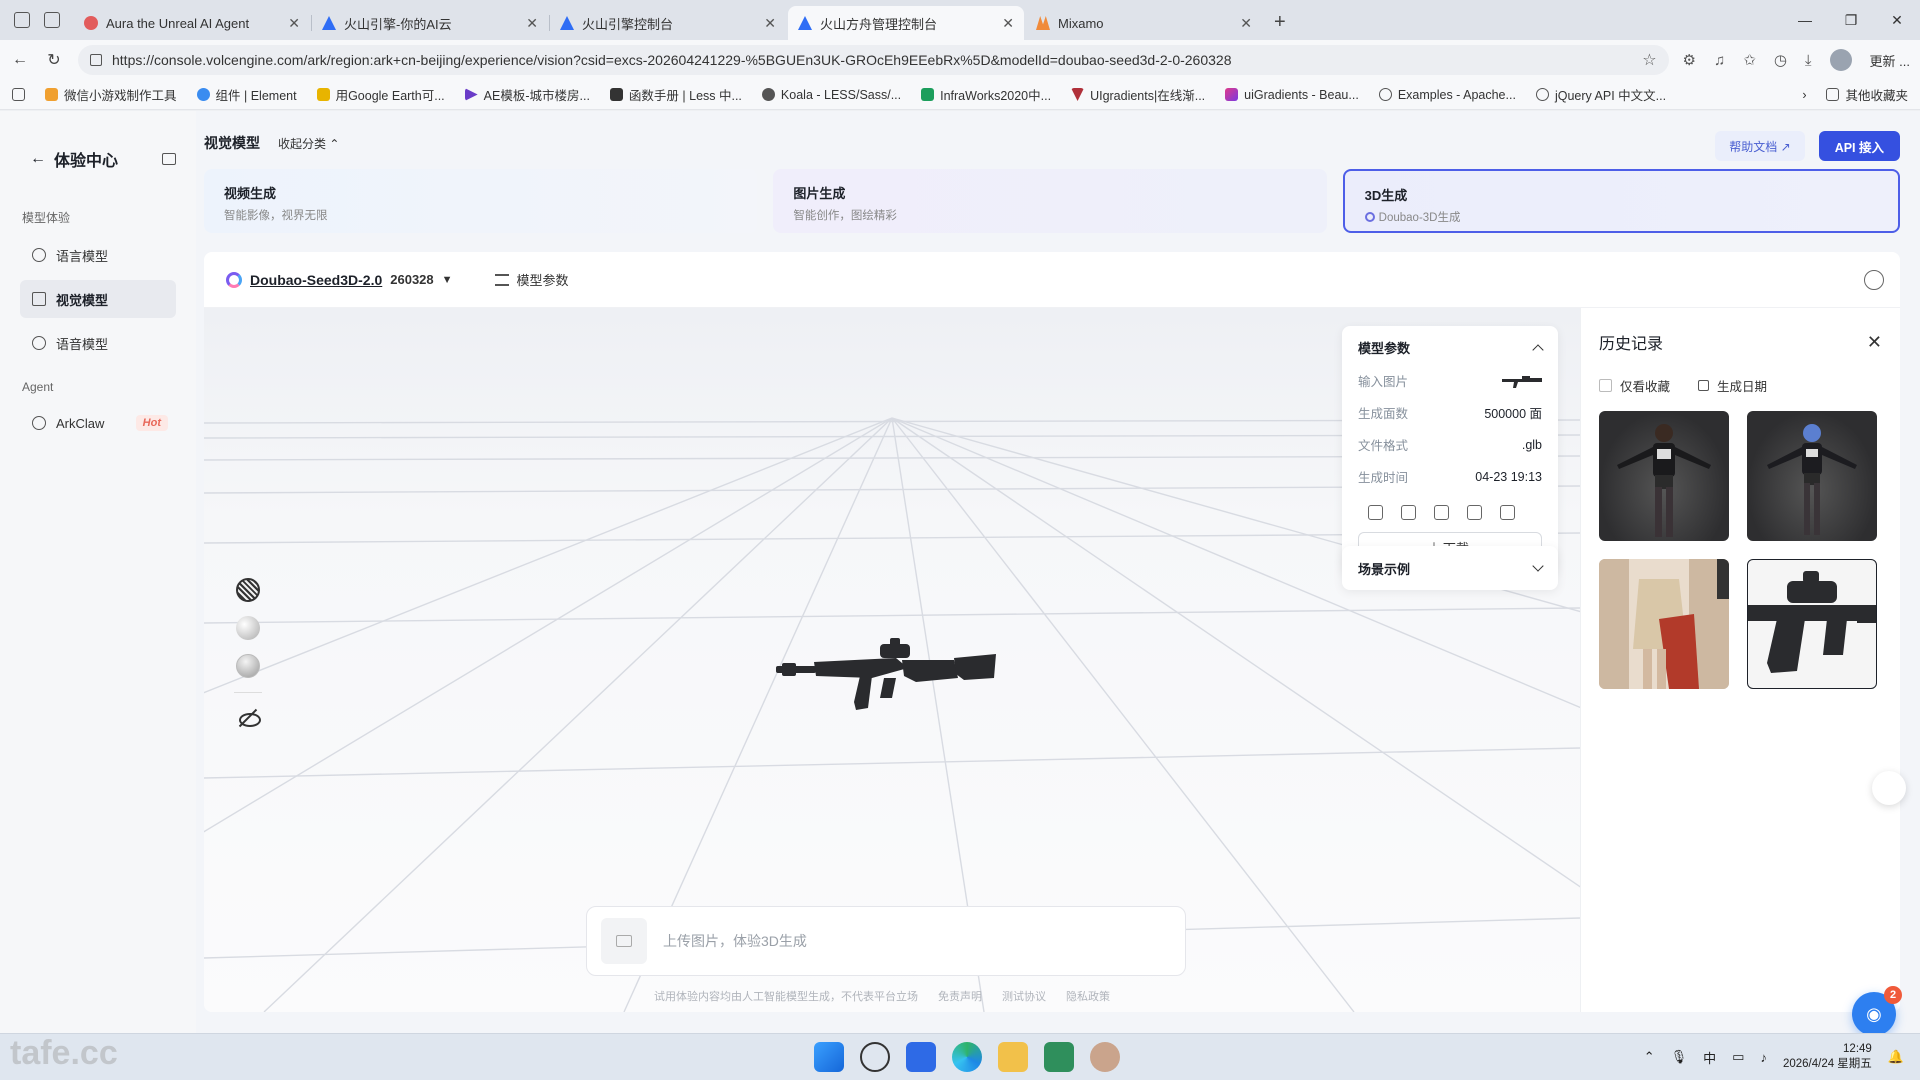 Image resolution: width=1920 pixels, height=1080 pixels. I want to click on wireframe-material-icon, so click(248, 590).